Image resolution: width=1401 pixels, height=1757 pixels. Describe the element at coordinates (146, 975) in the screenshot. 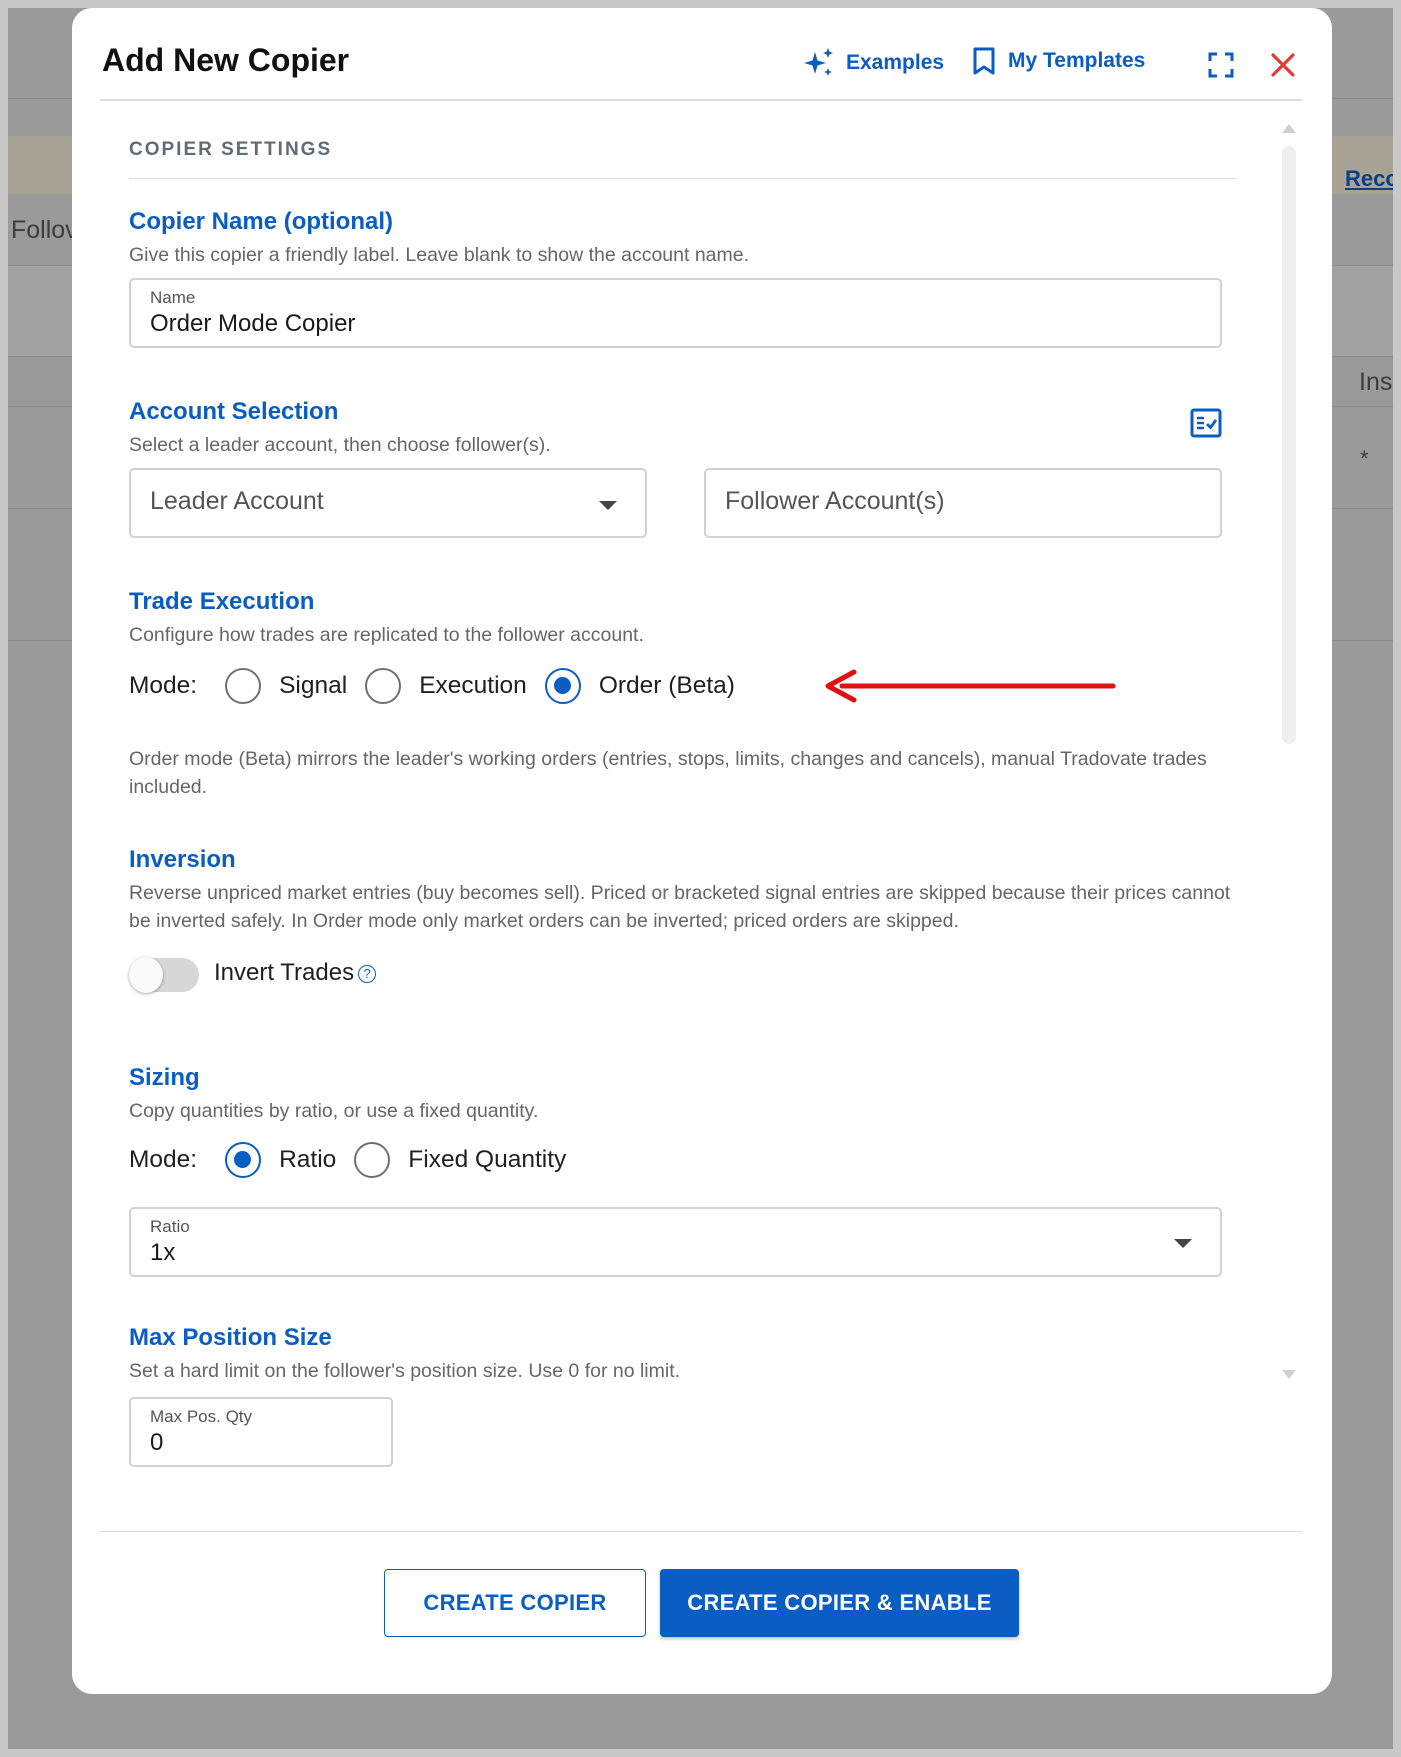

I see `toggle-knob` at that location.